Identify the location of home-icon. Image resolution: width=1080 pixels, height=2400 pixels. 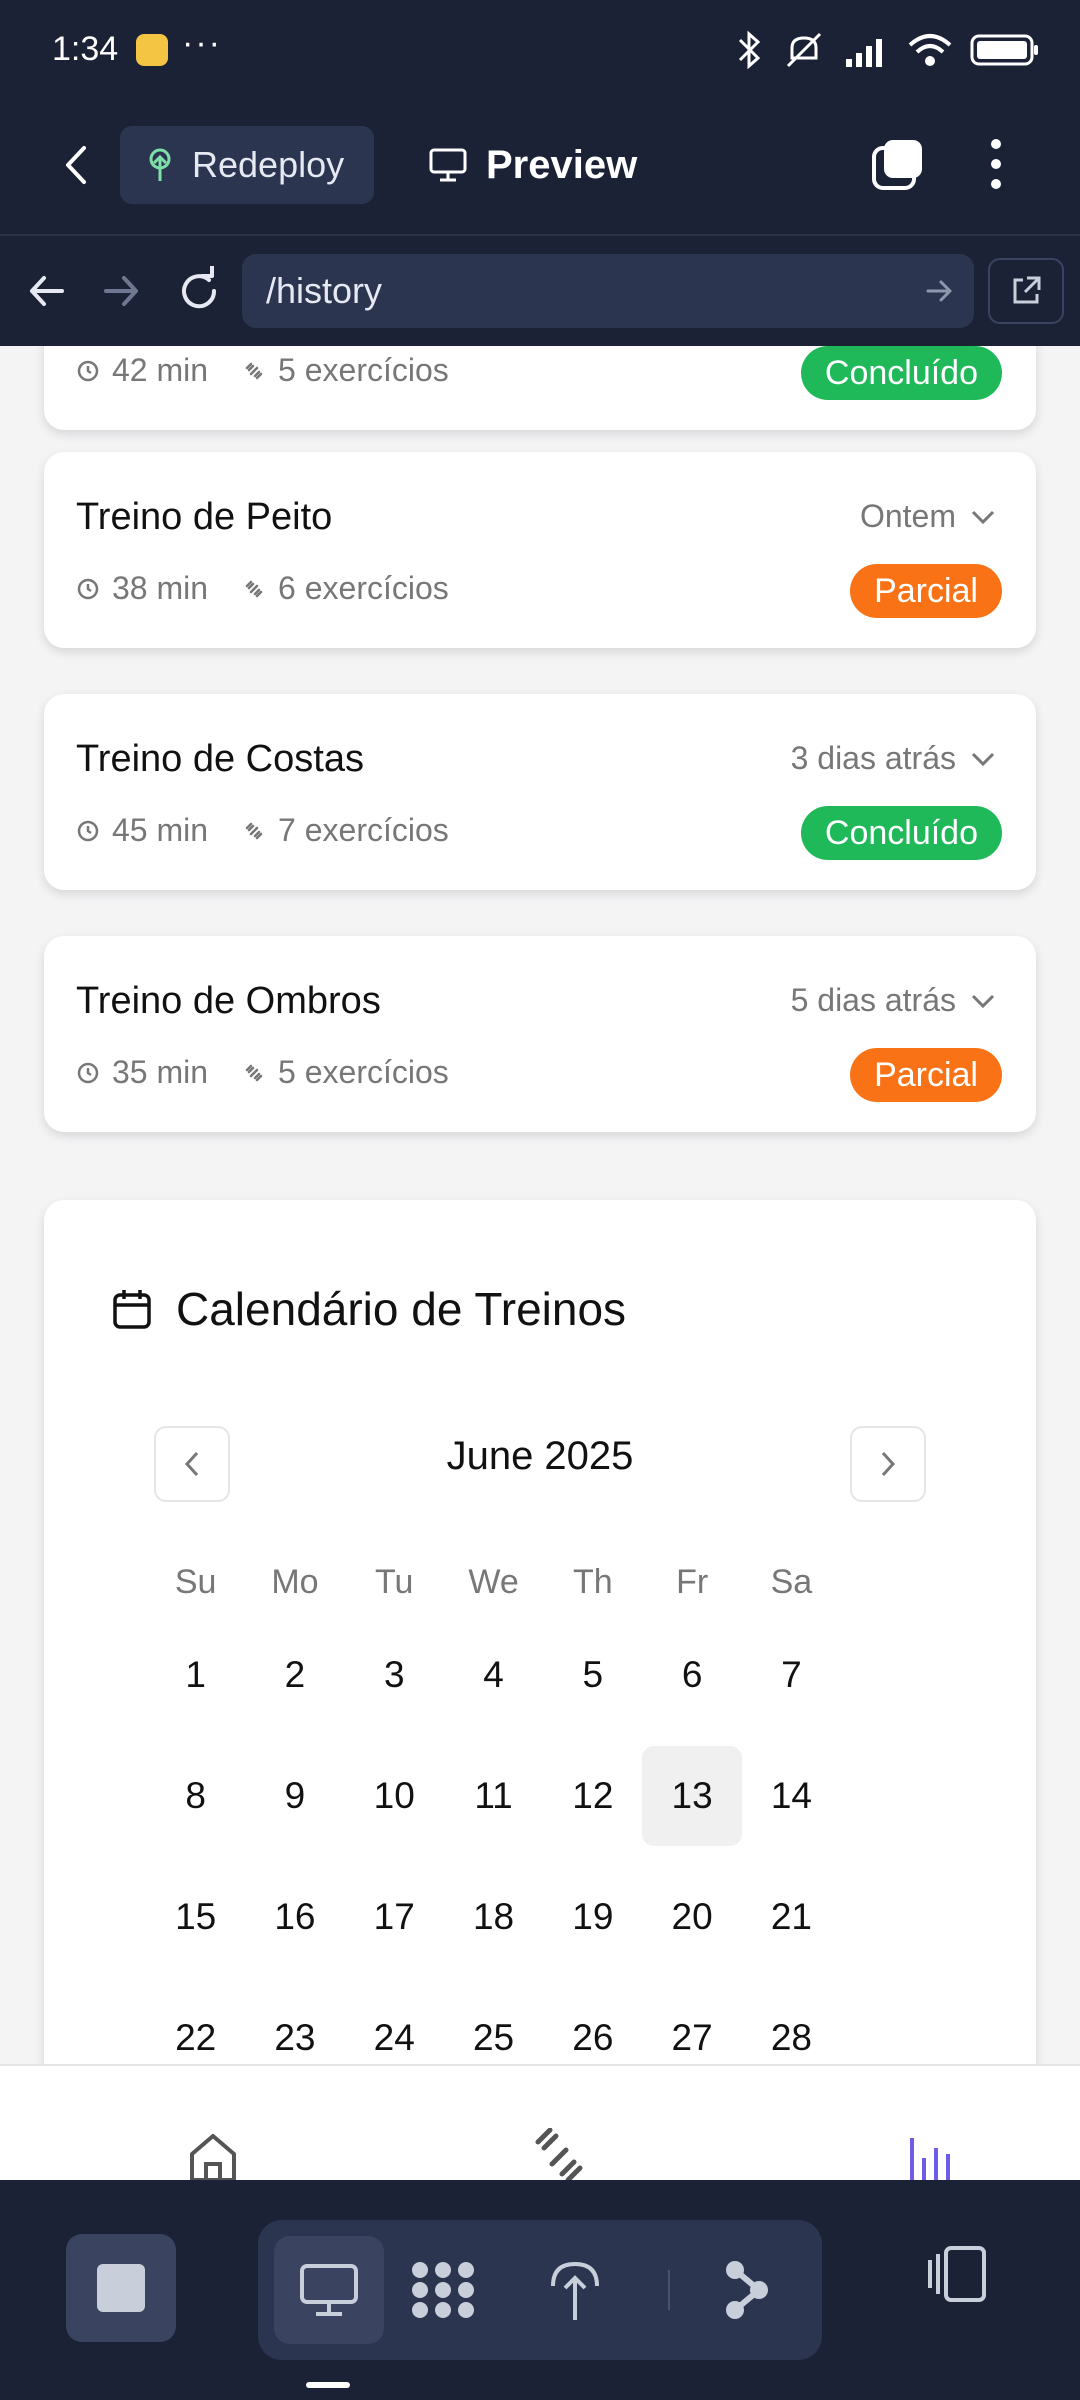
(213, 2154).